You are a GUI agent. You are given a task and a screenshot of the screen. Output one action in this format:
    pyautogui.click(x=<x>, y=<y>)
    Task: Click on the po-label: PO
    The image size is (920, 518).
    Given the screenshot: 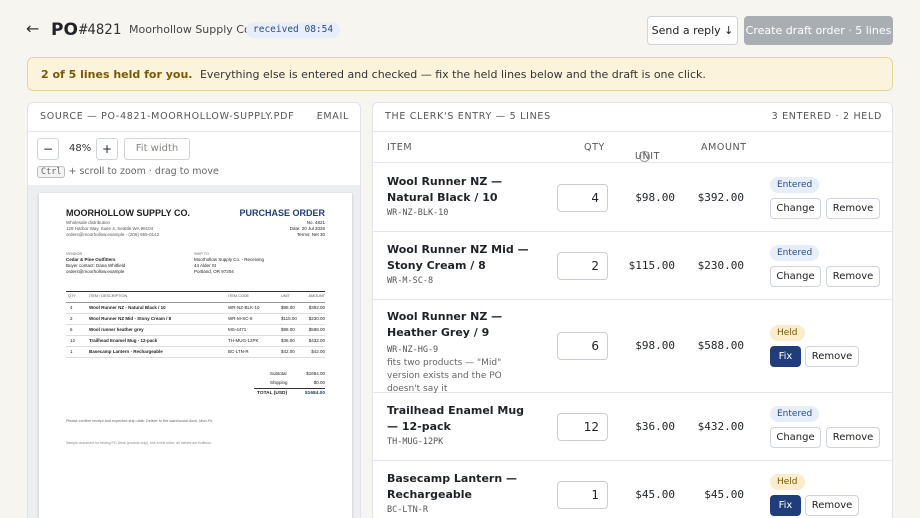 What is the action you would take?
    pyautogui.click(x=64, y=30)
    